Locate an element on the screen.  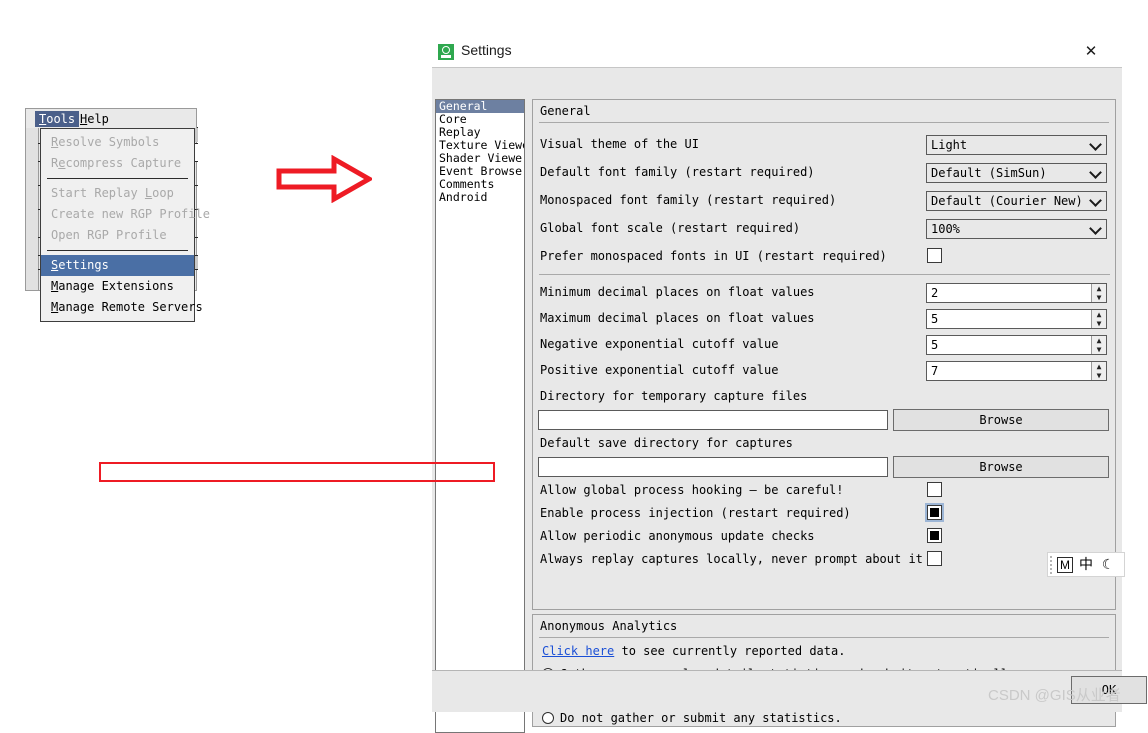
menu-item-open-rgp-profile: Open RGP Profile is located at coordinates (117, 235).